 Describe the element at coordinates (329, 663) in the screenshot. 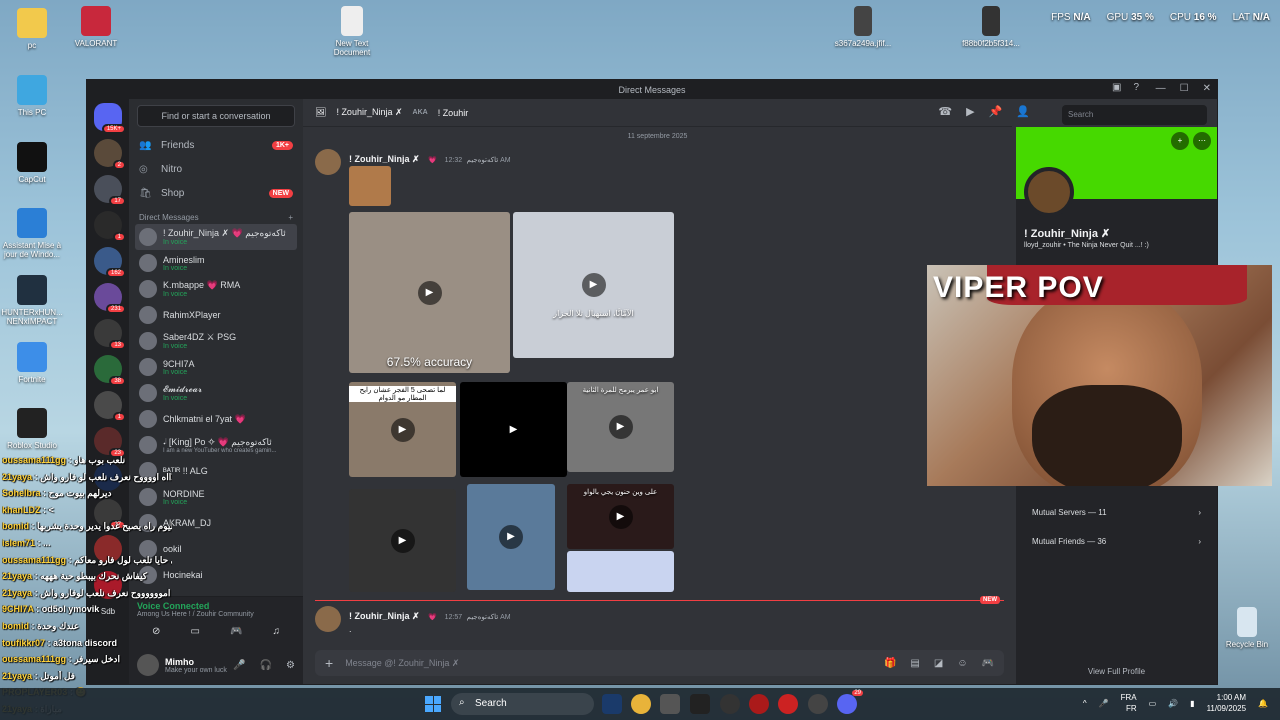

I see `plus-icon: +` at that location.